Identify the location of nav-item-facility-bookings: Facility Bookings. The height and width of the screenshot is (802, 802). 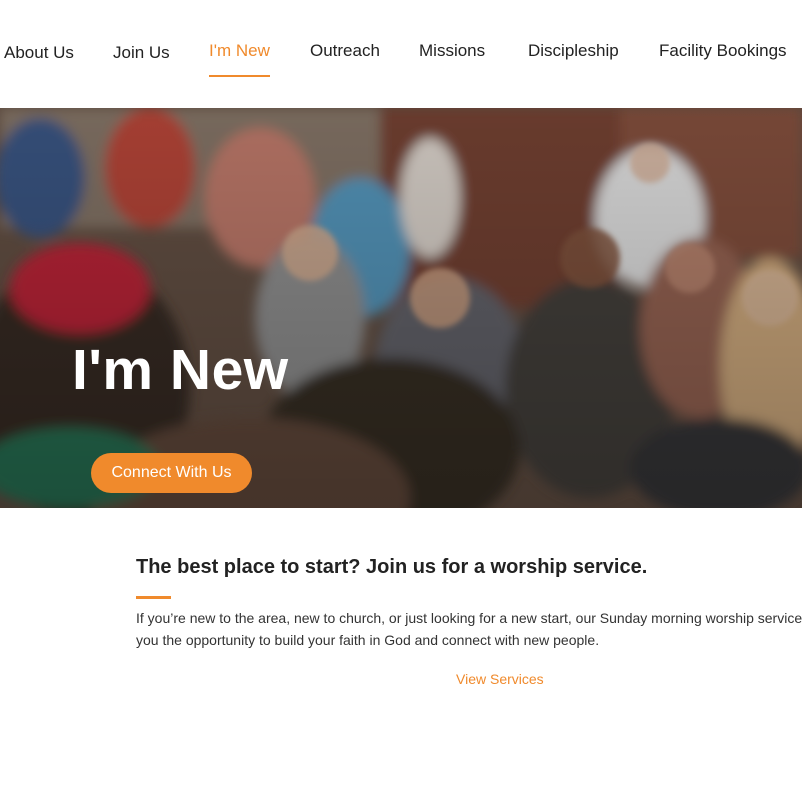
(723, 51).